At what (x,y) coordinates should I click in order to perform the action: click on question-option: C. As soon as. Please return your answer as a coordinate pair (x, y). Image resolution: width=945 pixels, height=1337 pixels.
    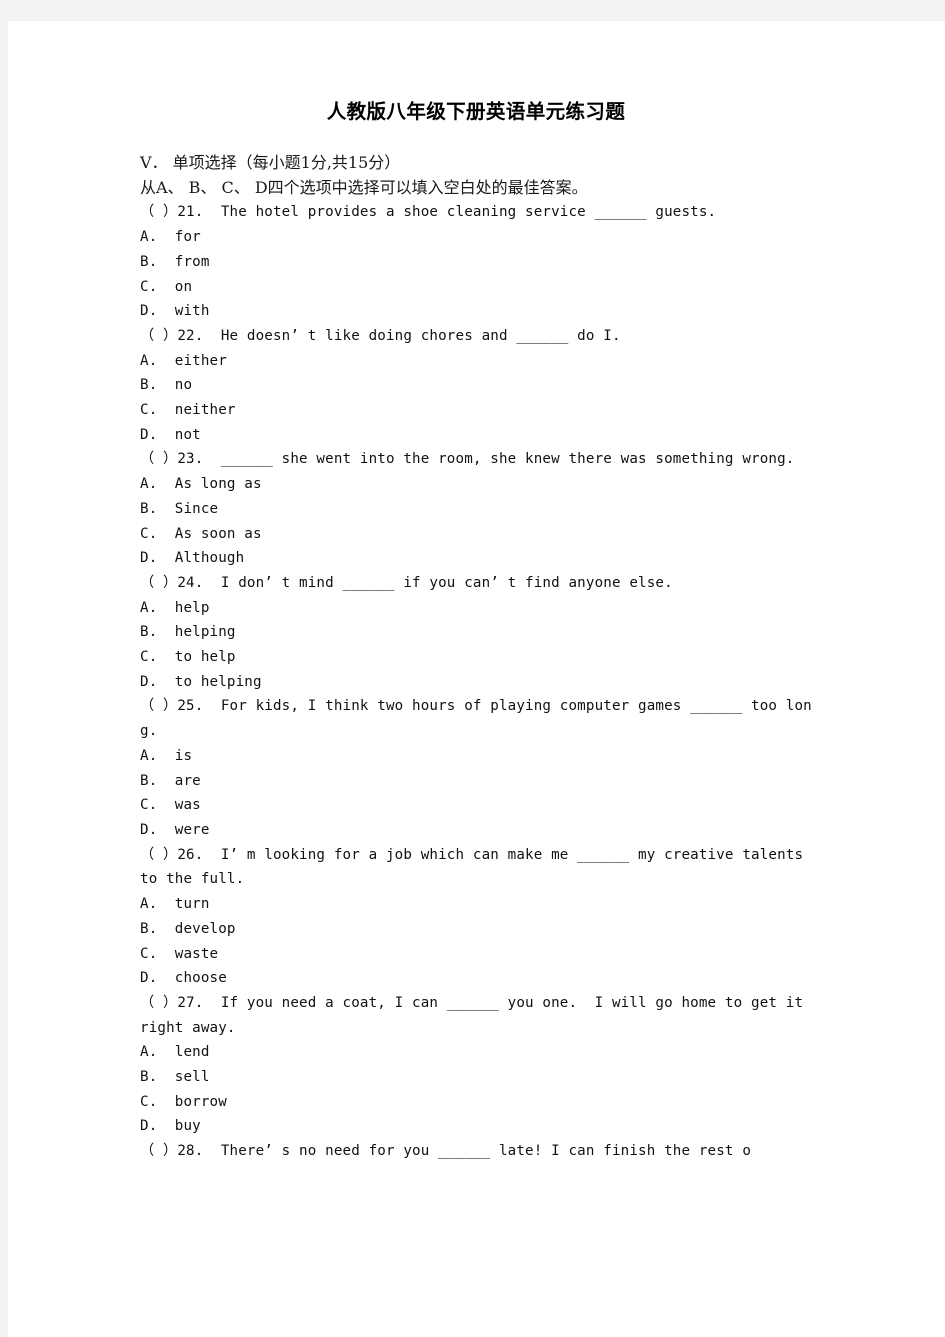
    Looking at the image, I should click on (201, 533).